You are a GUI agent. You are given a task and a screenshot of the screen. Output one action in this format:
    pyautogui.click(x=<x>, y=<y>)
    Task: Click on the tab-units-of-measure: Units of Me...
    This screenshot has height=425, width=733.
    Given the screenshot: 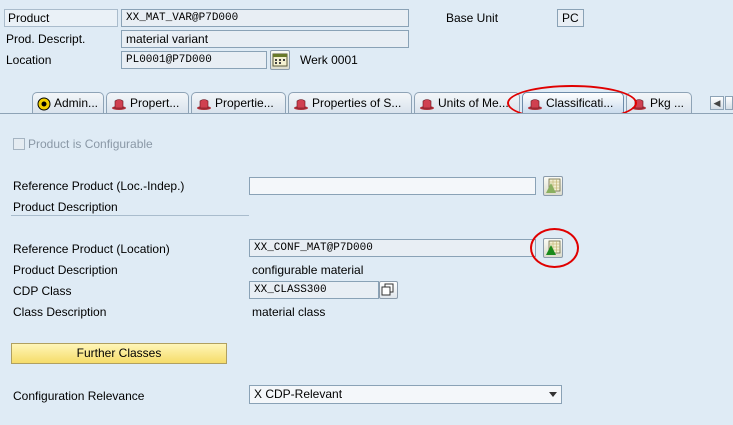 What is the action you would take?
    pyautogui.click(x=467, y=103)
    